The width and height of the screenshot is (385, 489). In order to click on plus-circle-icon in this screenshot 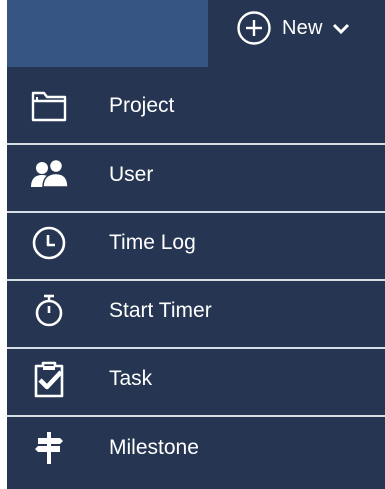, I will do `click(254, 28)`.